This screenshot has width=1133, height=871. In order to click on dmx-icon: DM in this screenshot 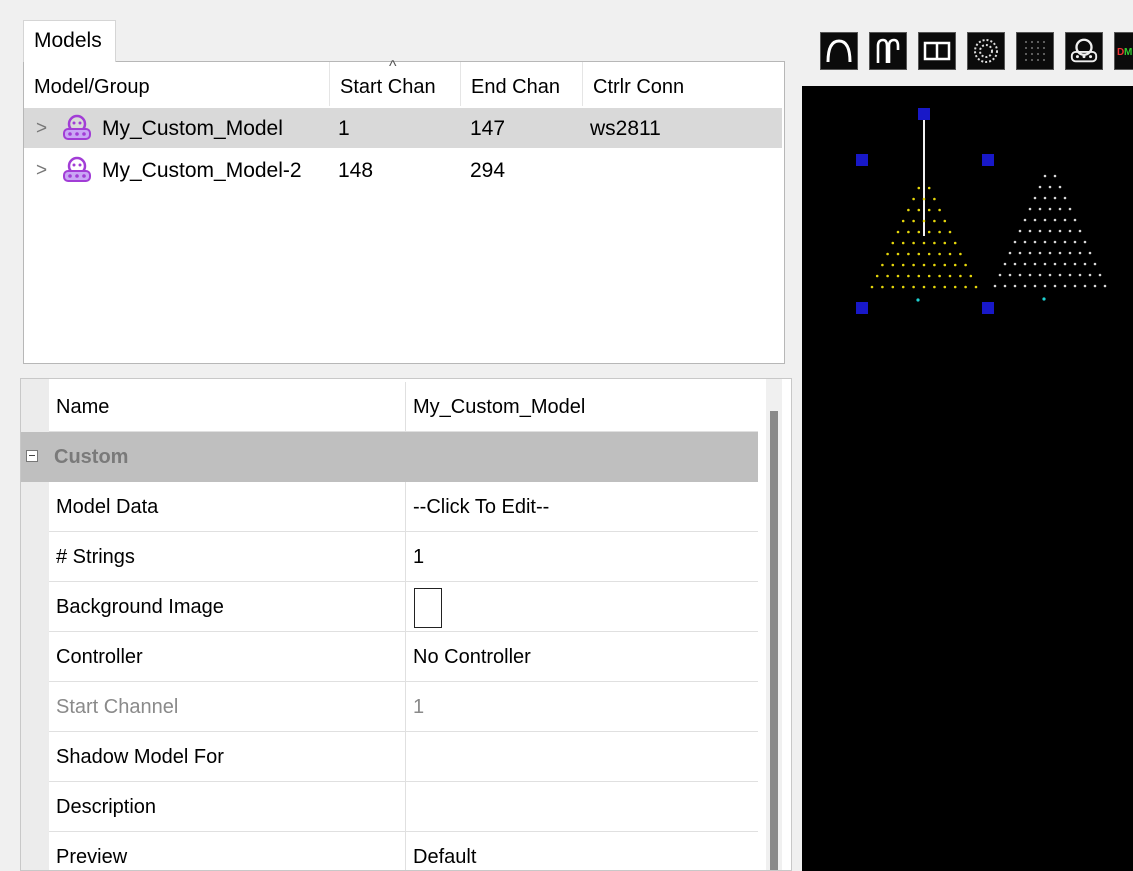, I will do `click(1123, 51)`.